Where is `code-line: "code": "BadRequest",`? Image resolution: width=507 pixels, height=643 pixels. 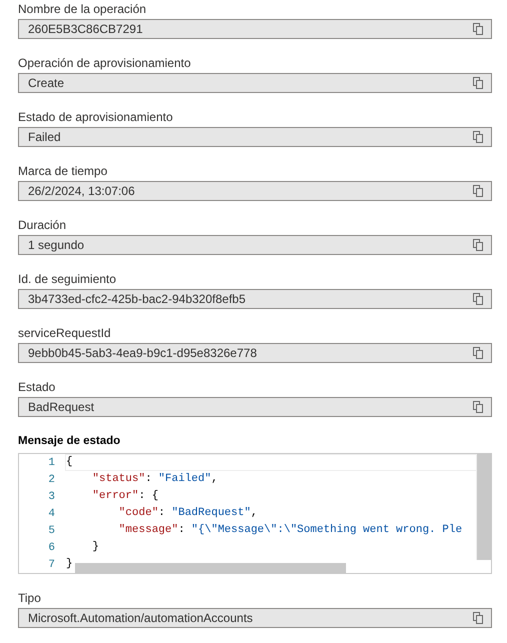
code-line: "code": "BadRequest", is located at coordinates (188, 513).